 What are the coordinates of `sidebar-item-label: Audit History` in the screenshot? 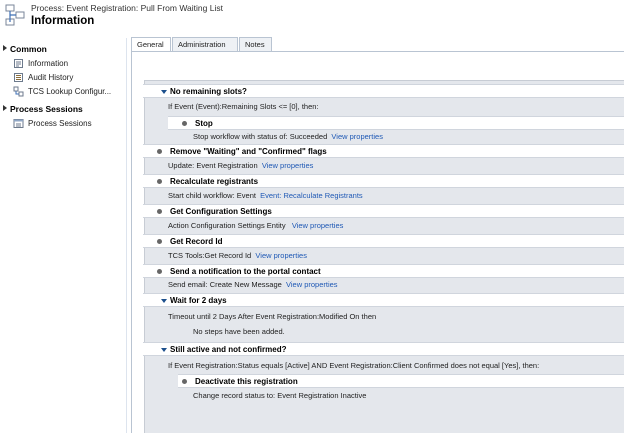 It's located at (51, 77).